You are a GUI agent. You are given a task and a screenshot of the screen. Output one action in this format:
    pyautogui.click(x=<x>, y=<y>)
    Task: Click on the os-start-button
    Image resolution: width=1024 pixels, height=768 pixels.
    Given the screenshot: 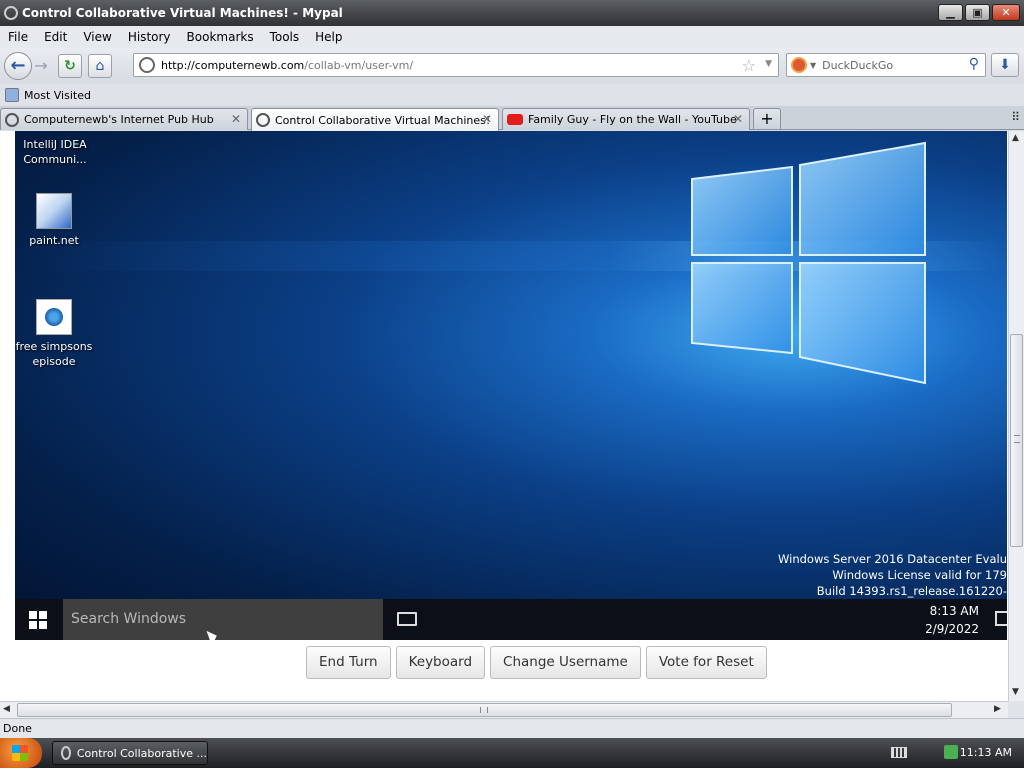 What is the action you would take?
    pyautogui.click(x=21, y=753)
    